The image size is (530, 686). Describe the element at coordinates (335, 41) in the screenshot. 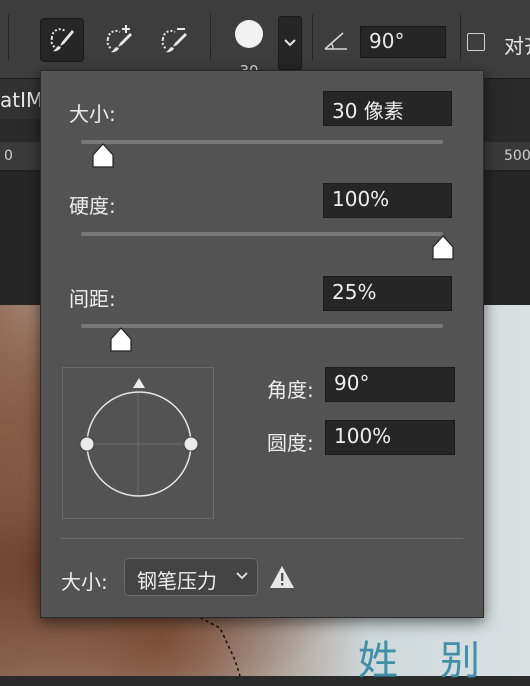

I see `angle-icon` at that location.